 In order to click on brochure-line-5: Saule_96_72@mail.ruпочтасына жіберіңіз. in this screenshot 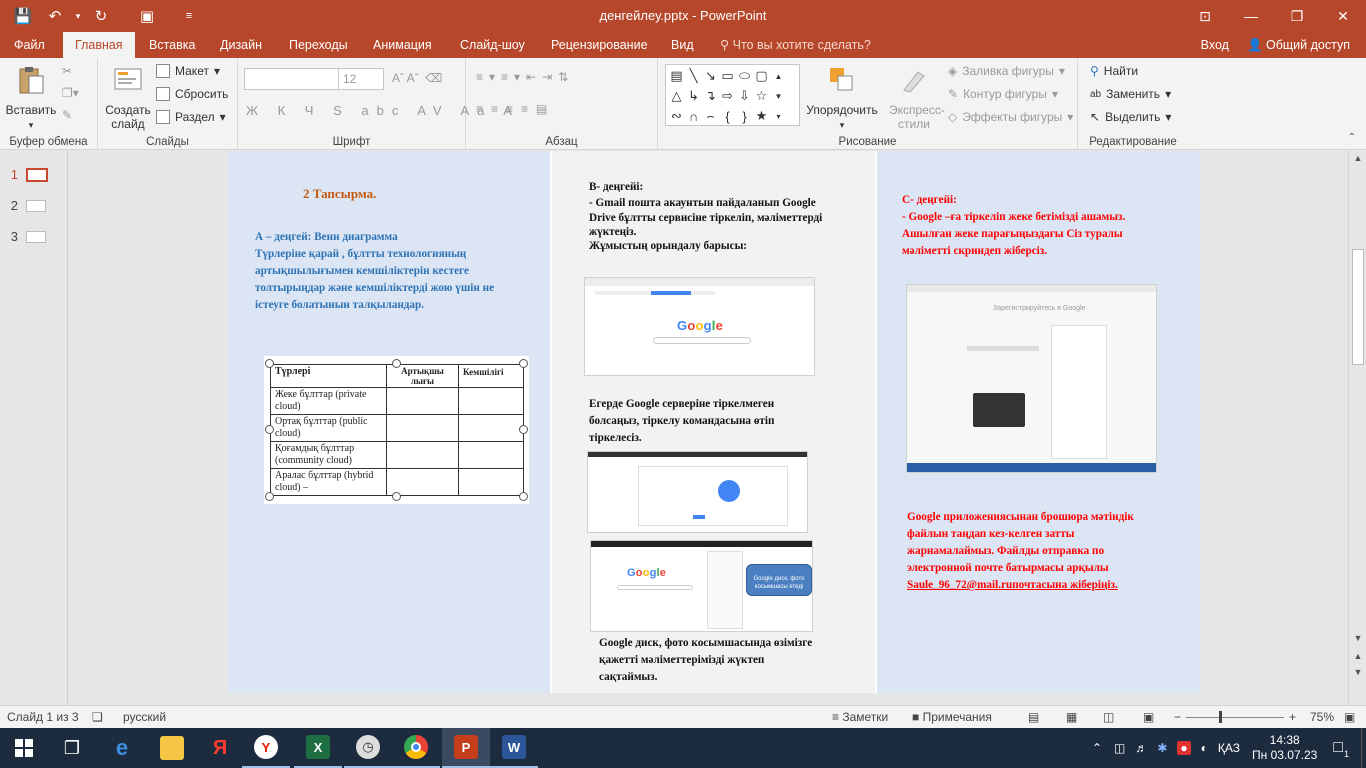, I will do `click(1012, 585)`.